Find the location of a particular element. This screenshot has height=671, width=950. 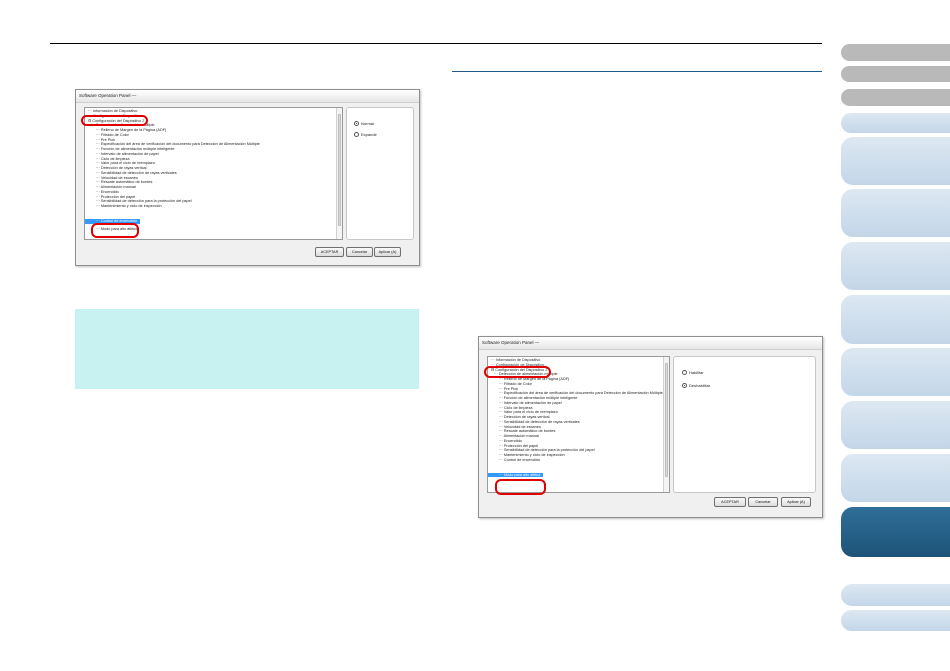

radio-label: Expandir is located at coordinates (369, 134).